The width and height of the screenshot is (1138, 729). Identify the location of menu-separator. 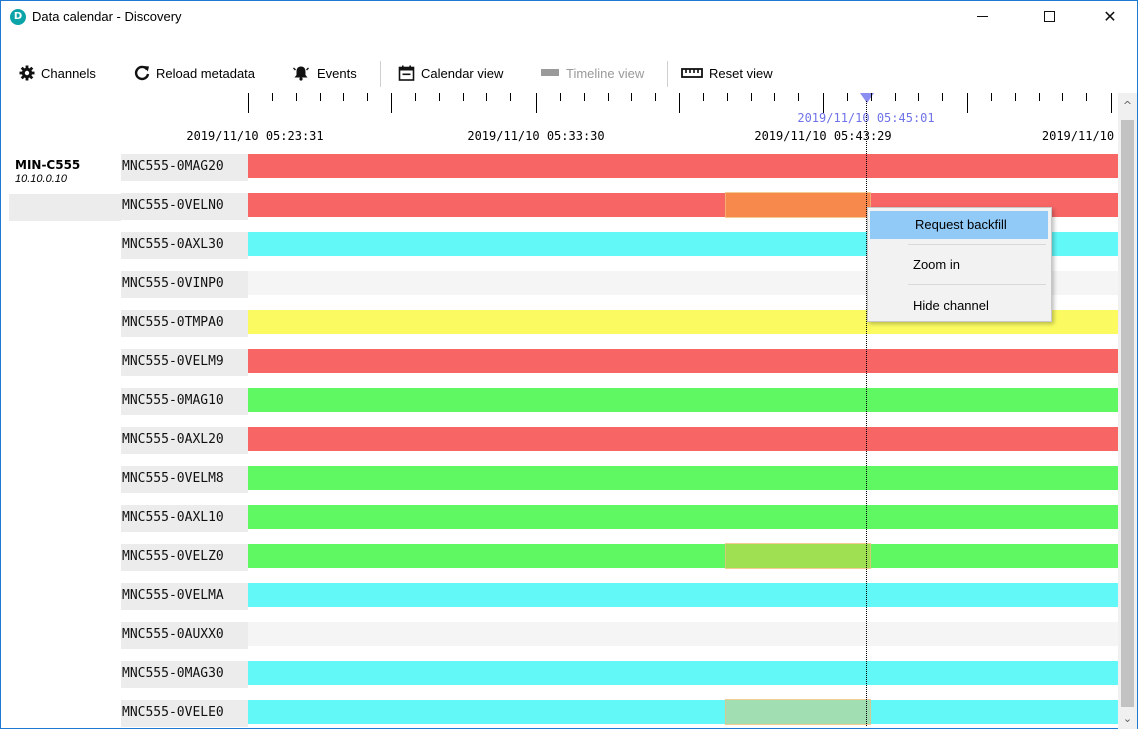
(977, 244).